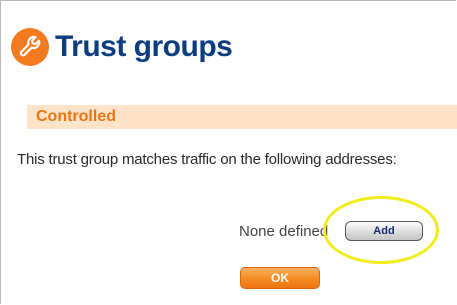 Image resolution: width=457 pixels, height=305 pixels. Describe the element at coordinates (30, 47) in the screenshot. I see `wrench-icon` at that location.